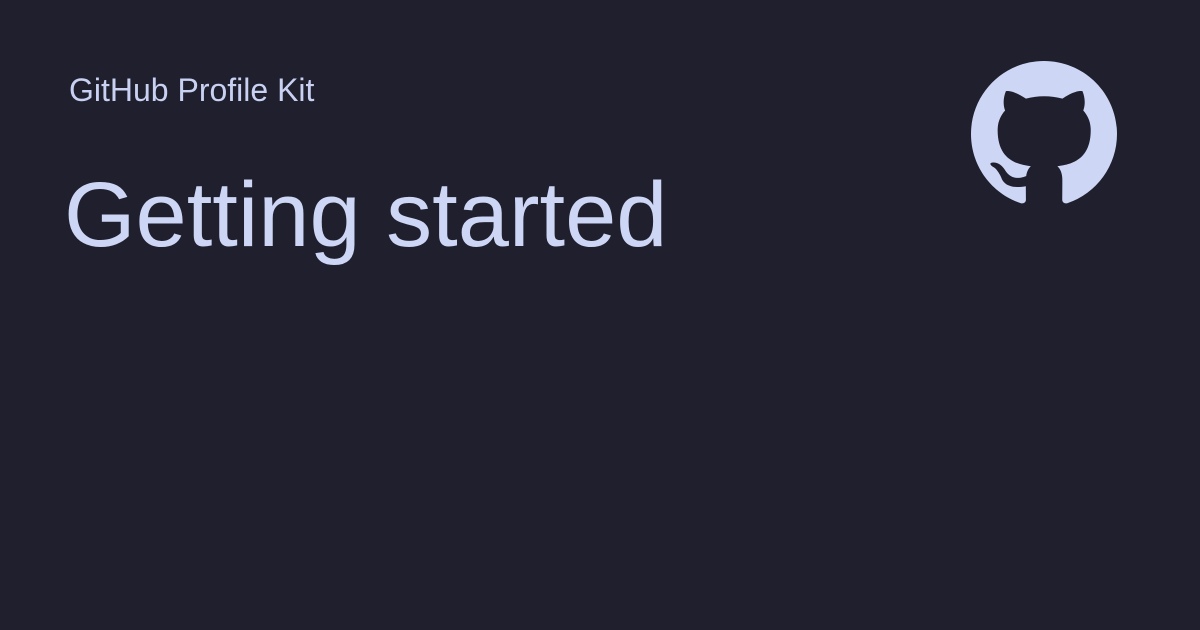 The height and width of the screenshot is (630, 1200). I want to click on github-logo-icon, so click(1044, 134).